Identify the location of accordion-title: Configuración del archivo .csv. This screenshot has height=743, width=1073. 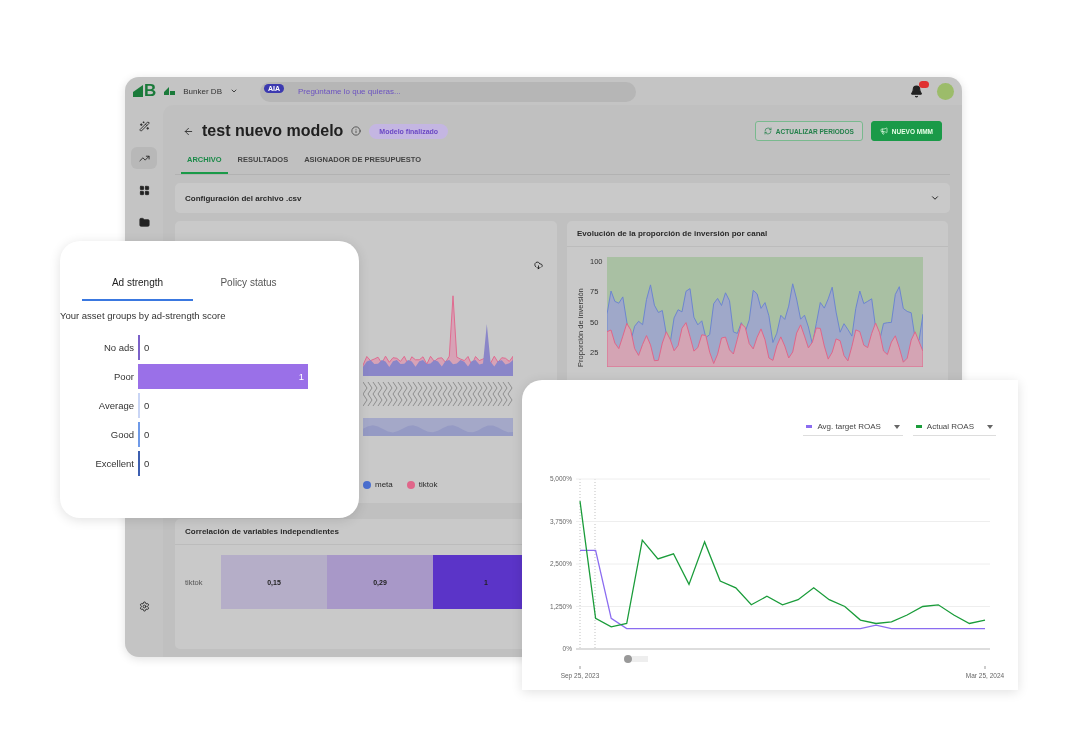
(243, 198).